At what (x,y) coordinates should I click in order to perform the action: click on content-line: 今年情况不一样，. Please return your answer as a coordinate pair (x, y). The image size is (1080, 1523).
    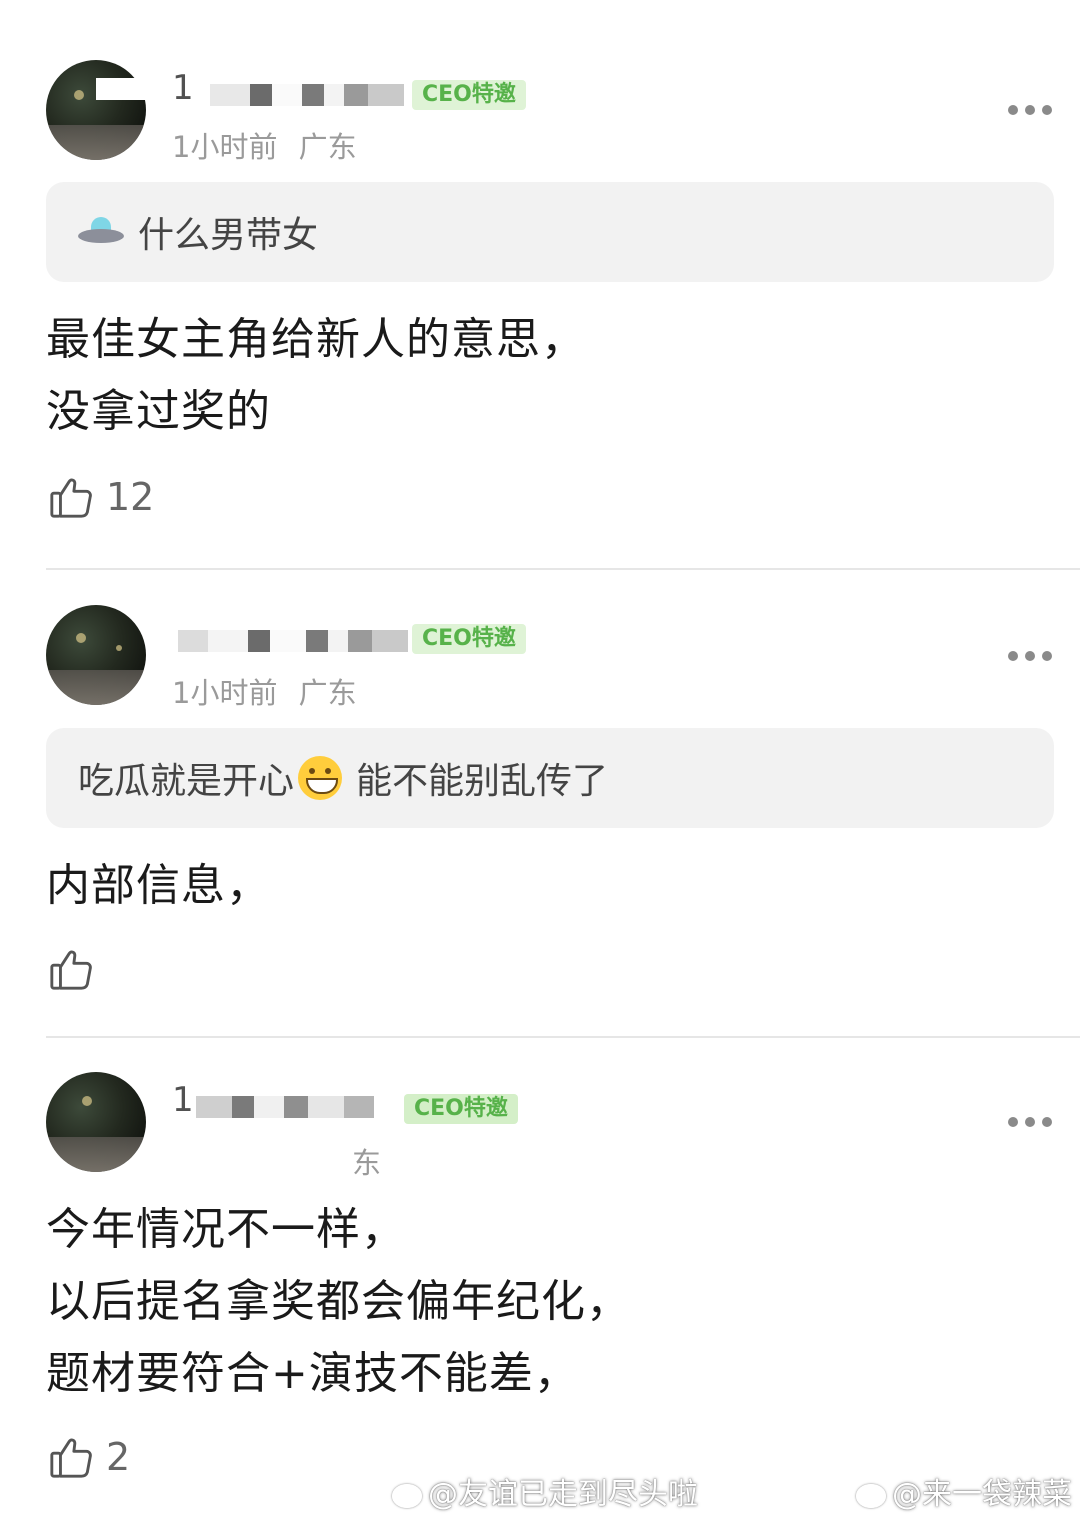
    Looking at the image, I should click on (226, 1229).